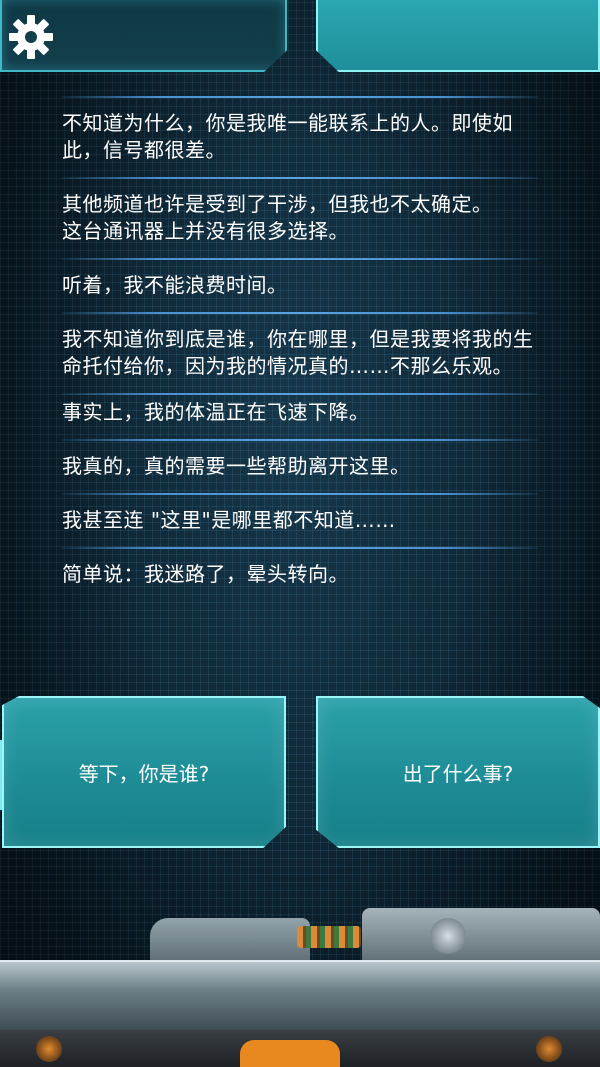 This screenshot has height=1067, width=600. What do you see at coordinates (300, 217) in the screenshot?
I see `dialogue-message: 其他频道也许是受到了干涉，但我也不太确定。 这台通讯器上并没有很多选择。` at bounding box center [300, 217].